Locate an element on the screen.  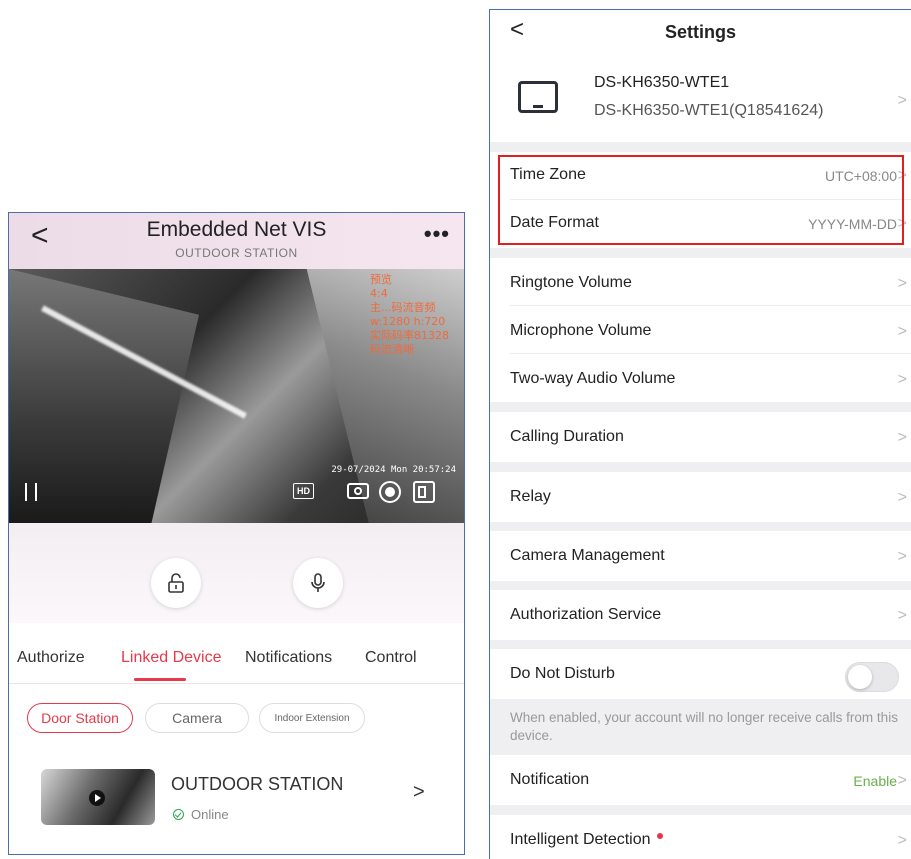
app-header: < Embedded Net VIS OUTDOOR STATION ••• is located at coordinates (236, 241).